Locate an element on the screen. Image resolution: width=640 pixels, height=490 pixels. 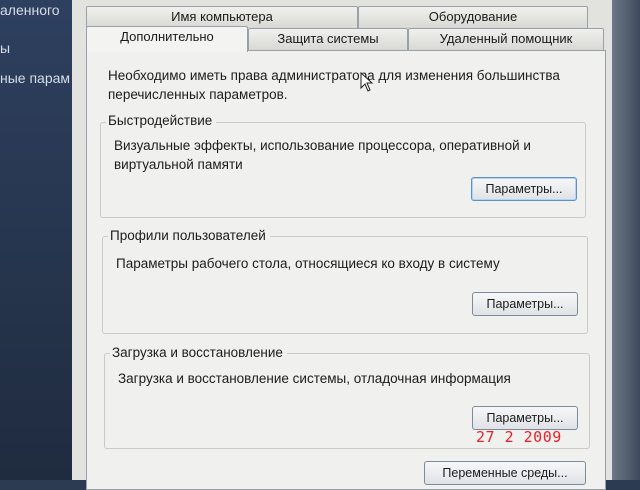
background-window-edge is located at coordinates (626, 240).